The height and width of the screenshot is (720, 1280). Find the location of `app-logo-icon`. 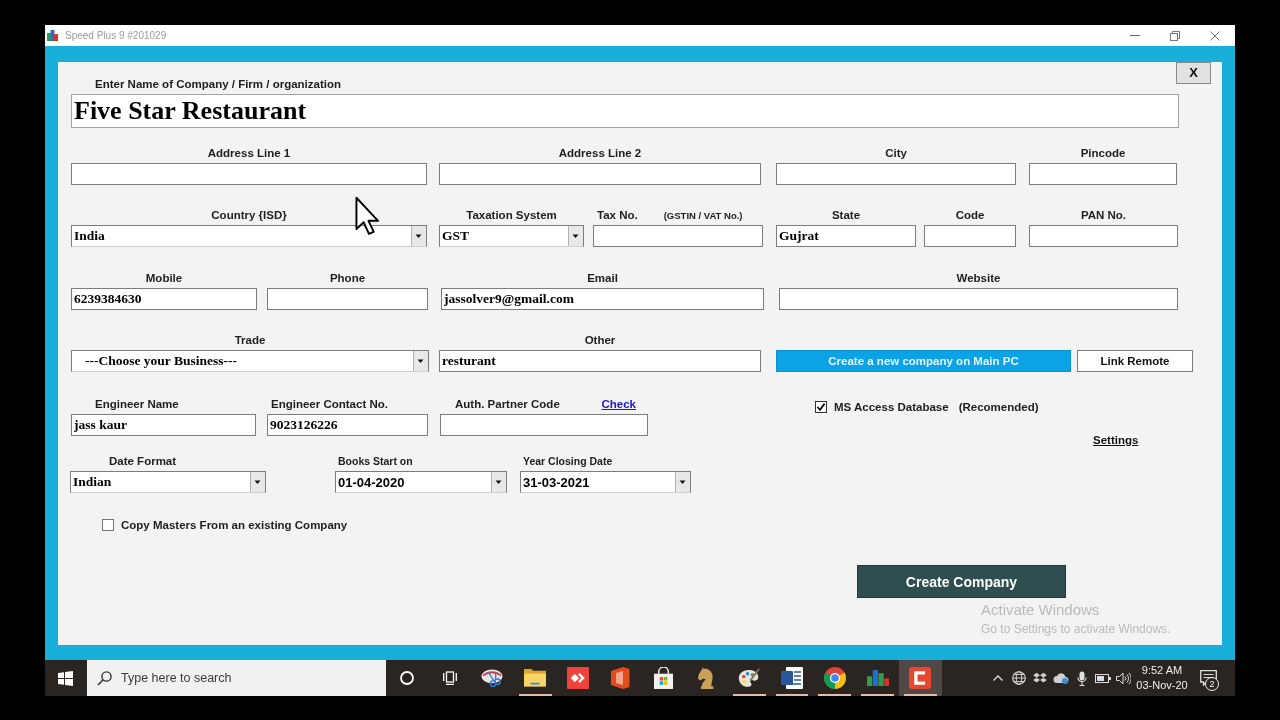

app-logo-icon is located at coordinates (52, 35).